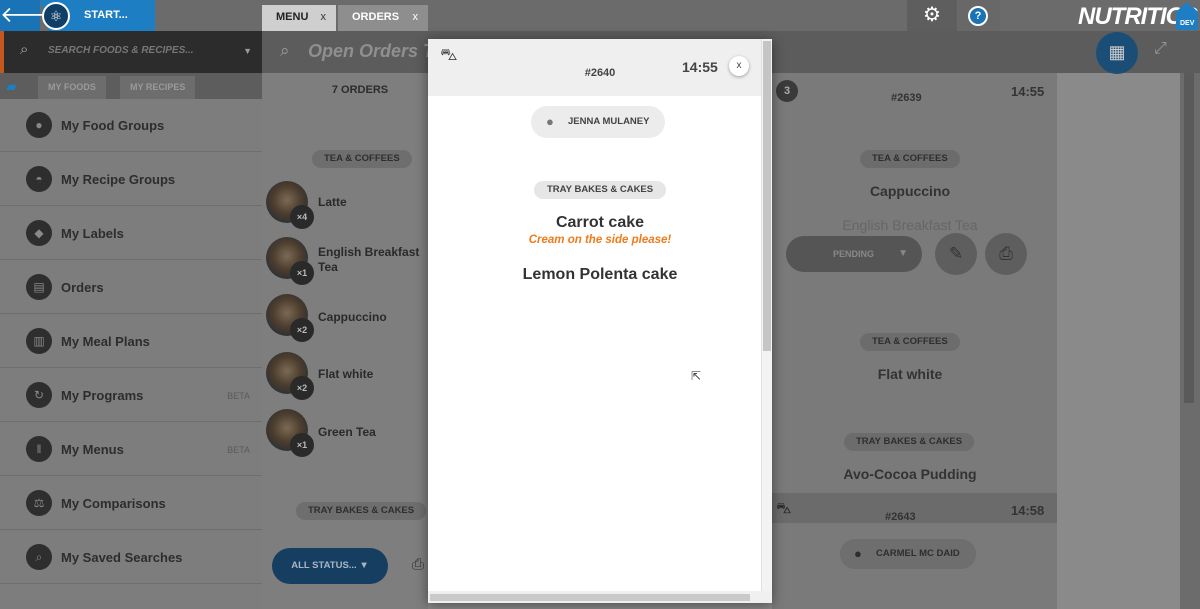 Image resolution: width=1200 pixels, height=609 pixels. What do you see at coordinates (600, 274) in the screenshot?
I see `order-item: Lemon Polenta cake` at bounding box center [600, 274].